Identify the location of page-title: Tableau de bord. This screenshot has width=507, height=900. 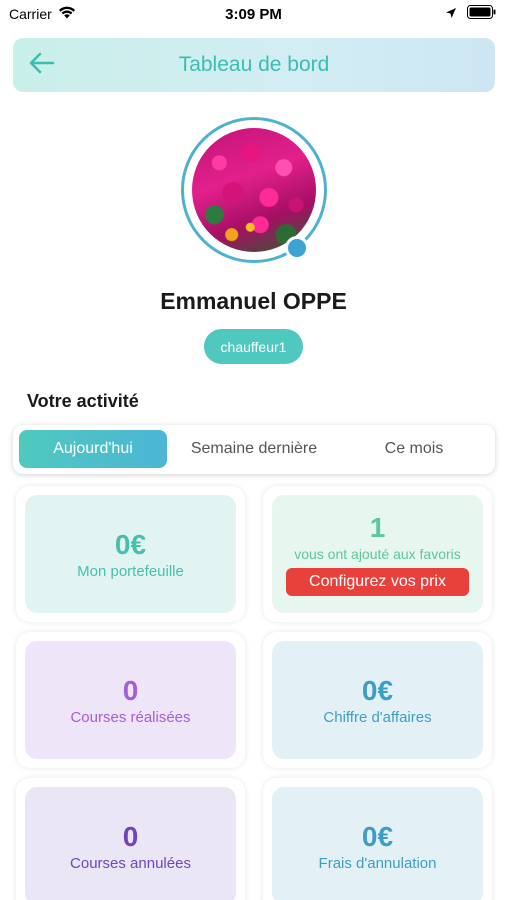
(254, 64).